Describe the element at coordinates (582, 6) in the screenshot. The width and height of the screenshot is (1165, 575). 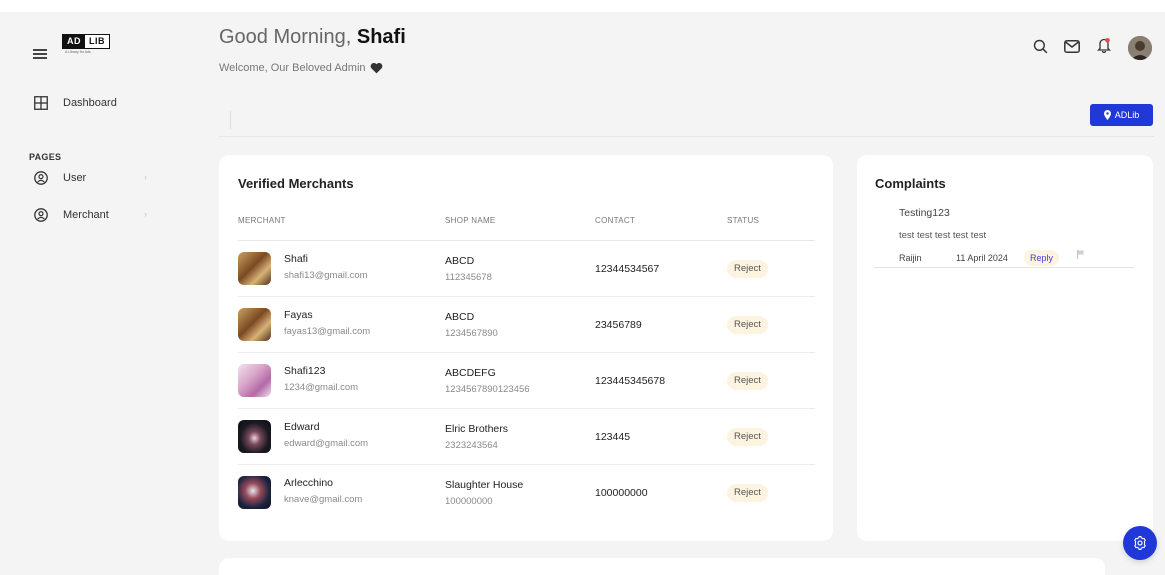
I see `top-strip` at that location.